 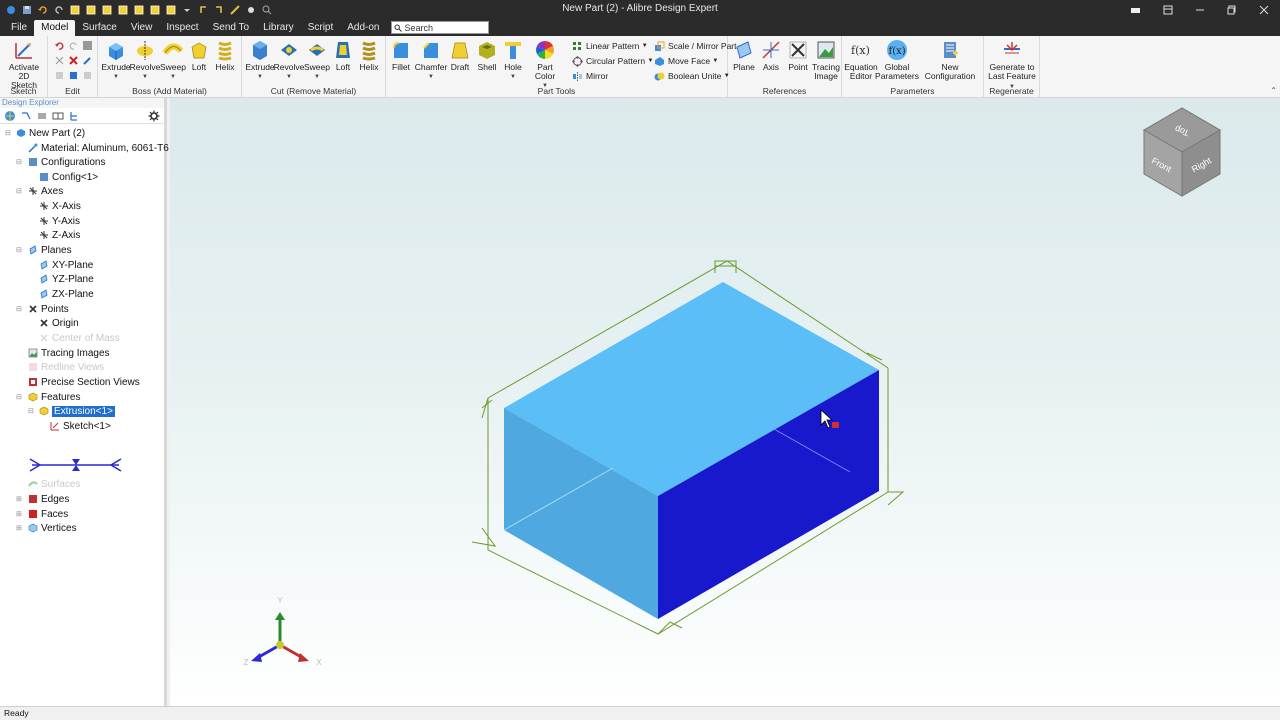 What do you see at coordinates (431, 60) in the screenshot?
I see `chamfer-button: Chamfer ▼` at bounding box center [431, 60].